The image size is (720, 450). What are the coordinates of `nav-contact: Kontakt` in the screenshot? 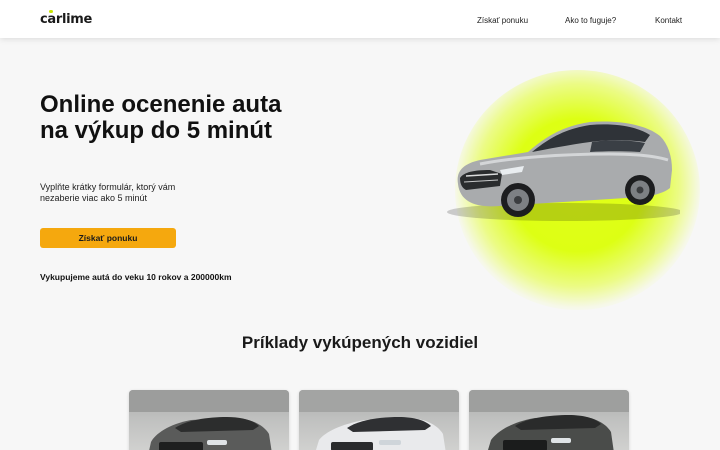 It's located at (668, 20).